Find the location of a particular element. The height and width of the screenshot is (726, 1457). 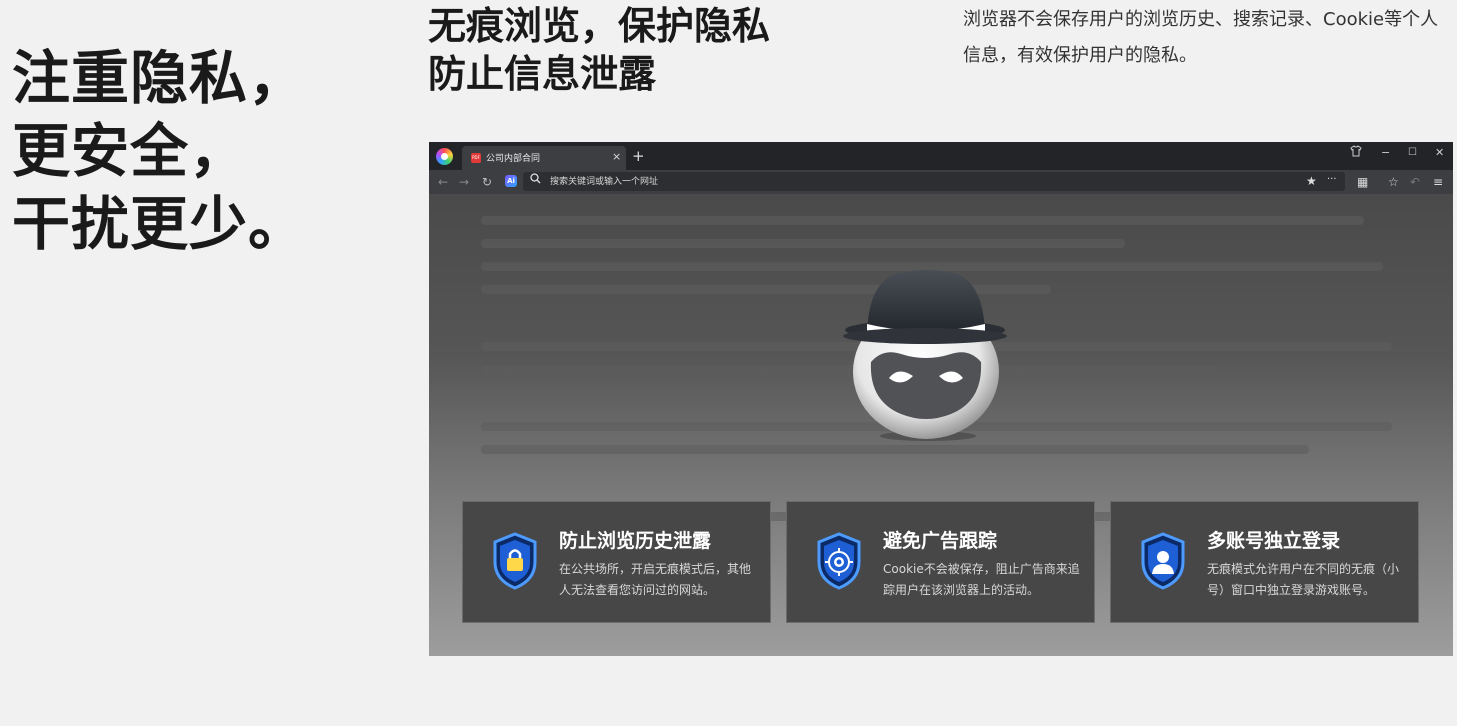

back-icon: ← is located at coordinates (443, 182).